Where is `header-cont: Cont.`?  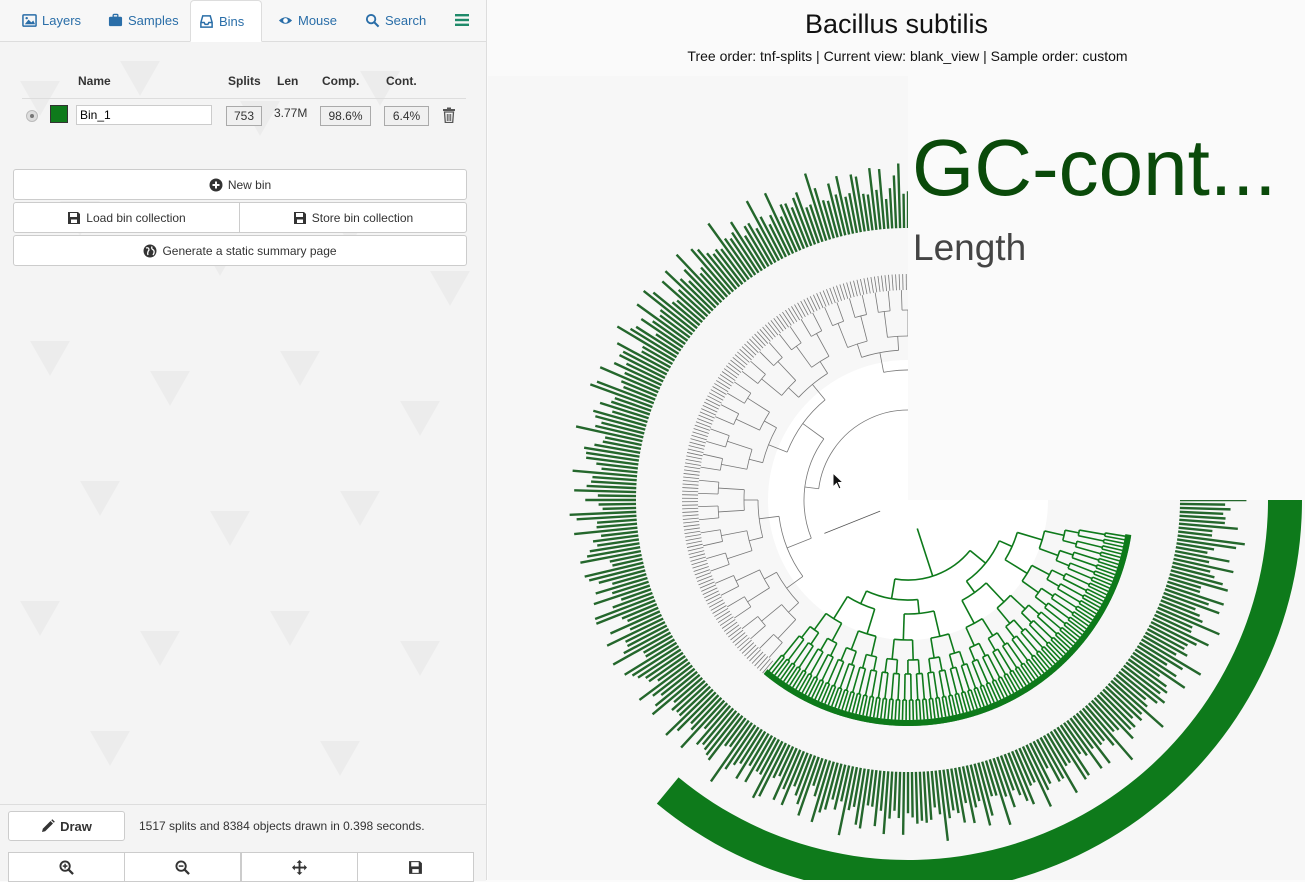 header-cont: Cont. is located at coordinates (401, 81).